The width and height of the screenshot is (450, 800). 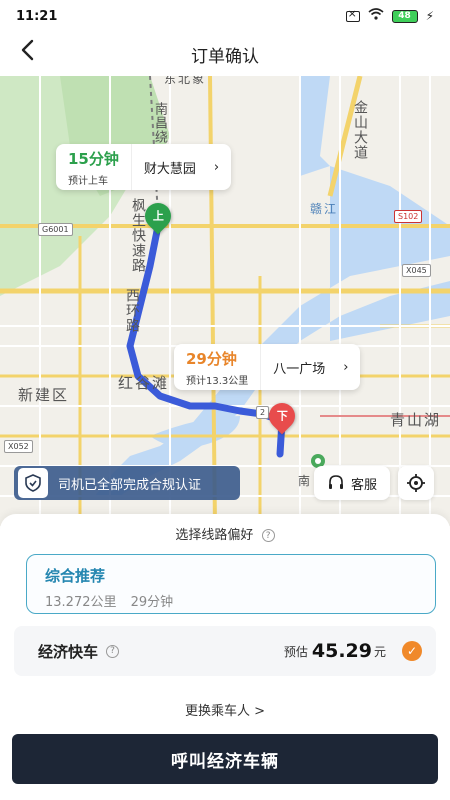 What do you see at coordinates (27, 50) in the screenshot?
I see `chevron-left-icon` at bounding box center [27, 50].